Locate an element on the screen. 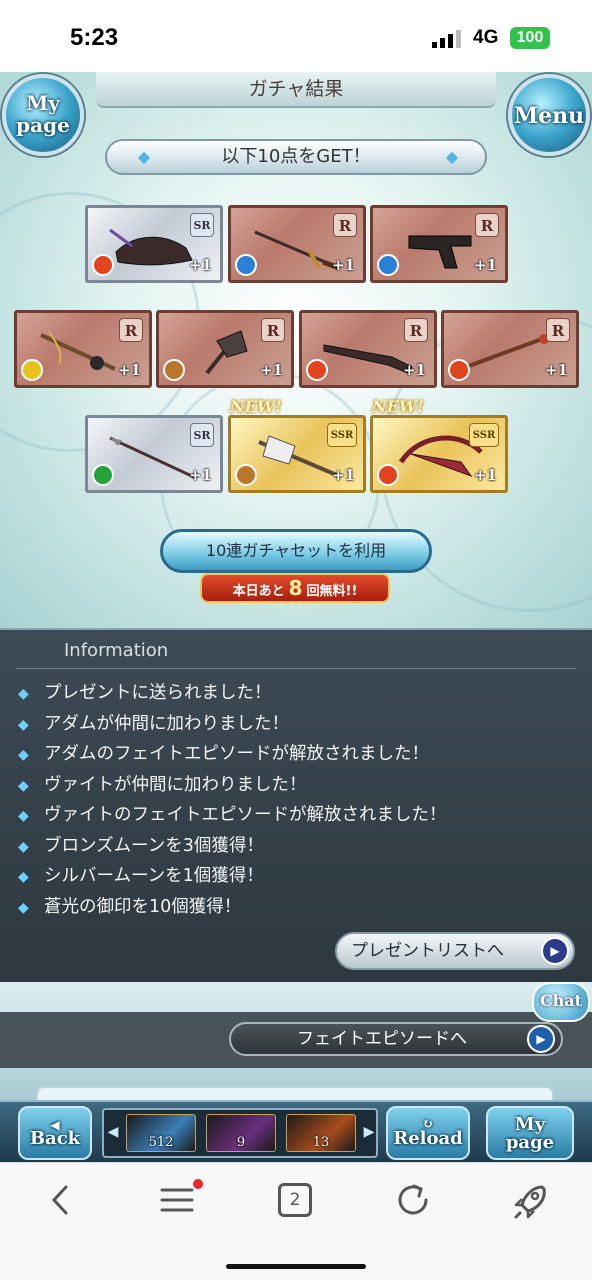 This screenshot has height=1280, width=592. tab-count: 2 is located at coordinates (295, 1200).